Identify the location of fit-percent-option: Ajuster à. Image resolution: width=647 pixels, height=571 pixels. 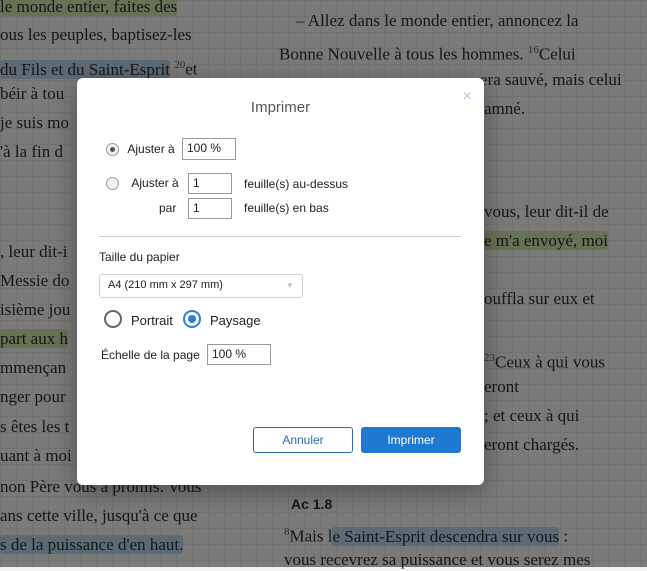
(140, 149).